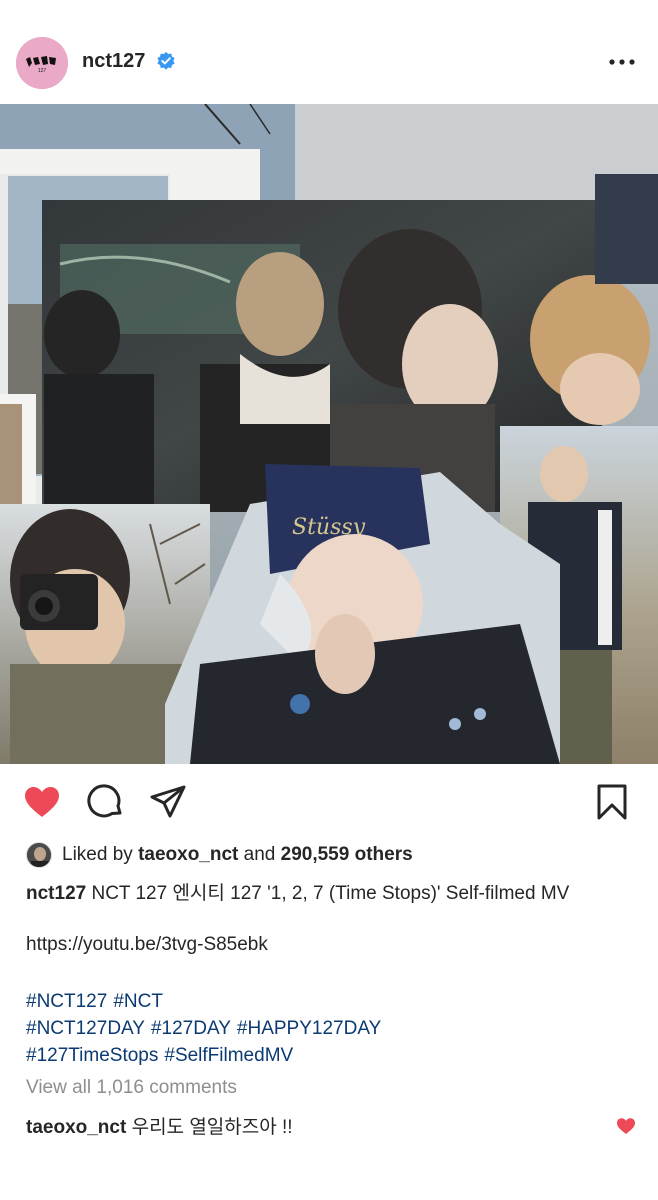  I want to click on hashtag-line: #127TimeStops #SelfFilmedMV, so click(206, 1055).